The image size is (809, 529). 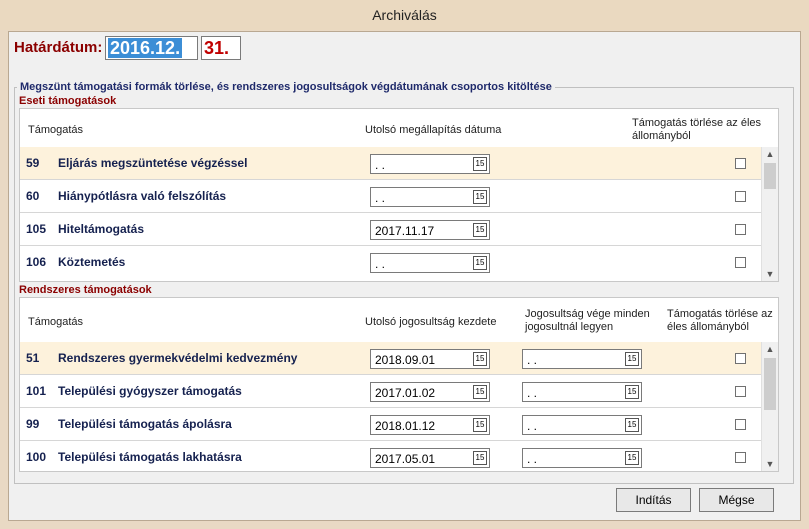 I want to click on hatardatum-label: Határdátum:, so click(x=58, y=47).